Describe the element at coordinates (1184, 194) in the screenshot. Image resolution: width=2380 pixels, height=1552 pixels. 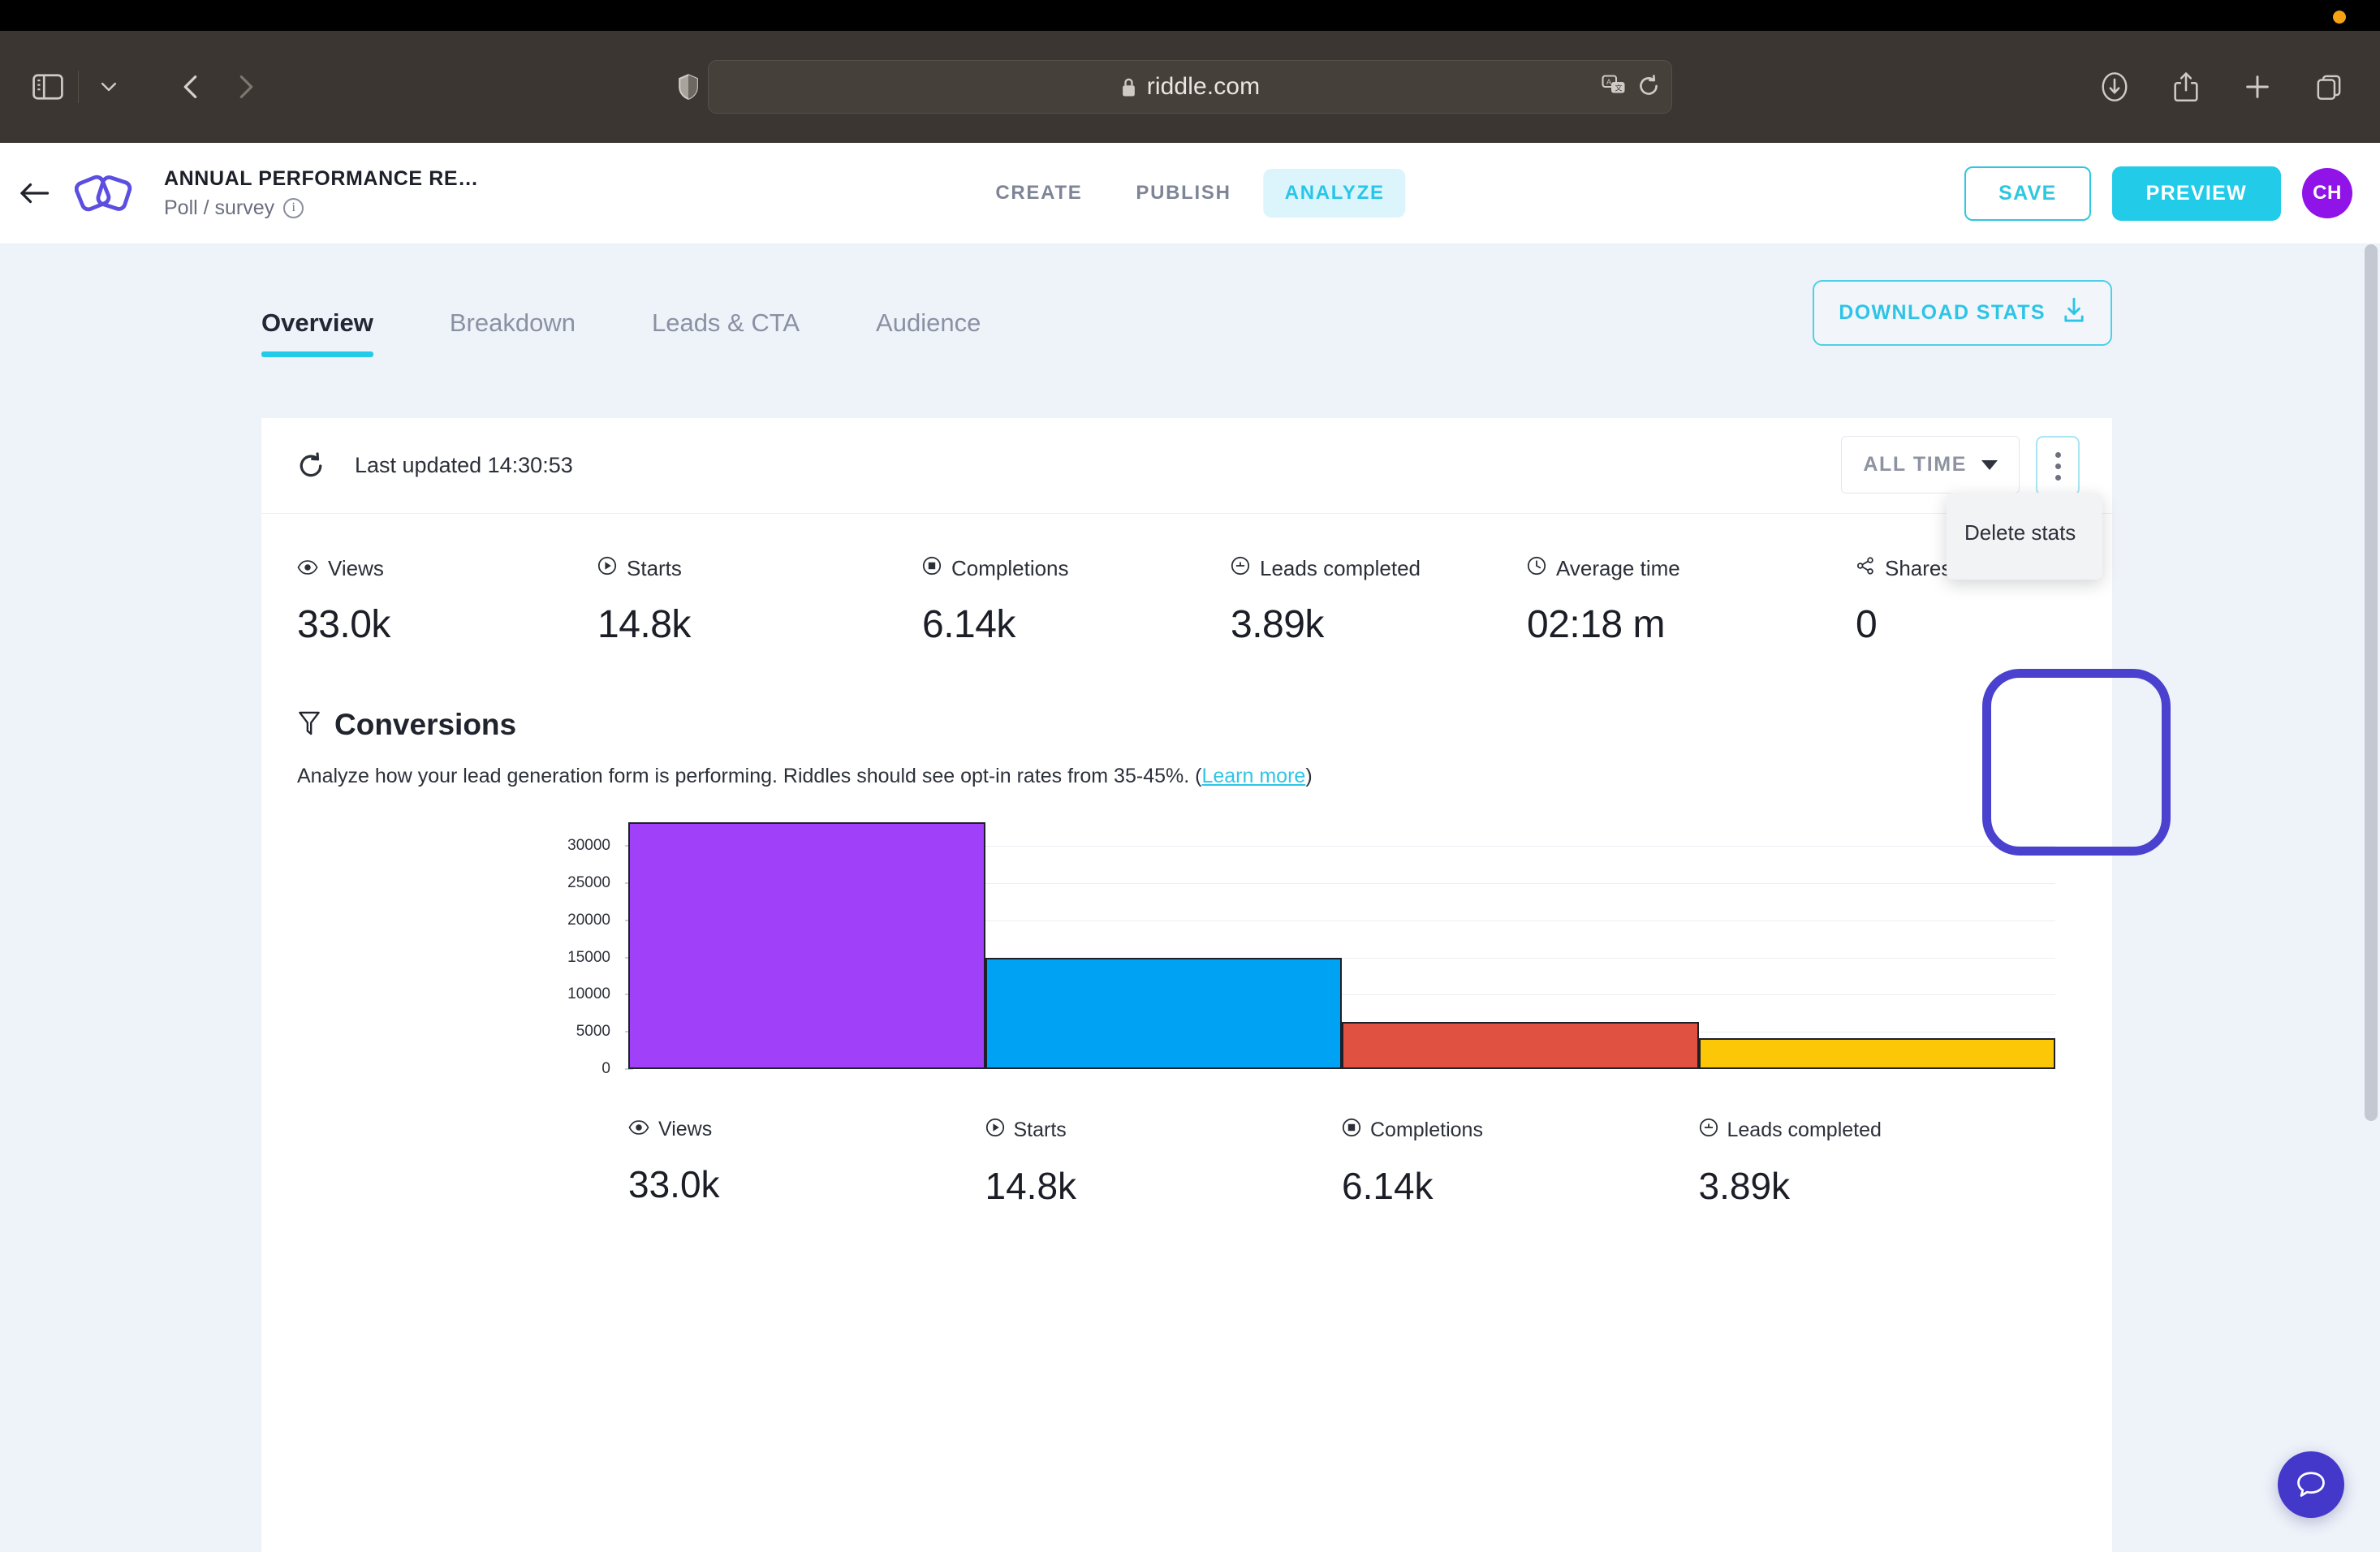
I see `nav-item-publish: PUBLISH` at that location.